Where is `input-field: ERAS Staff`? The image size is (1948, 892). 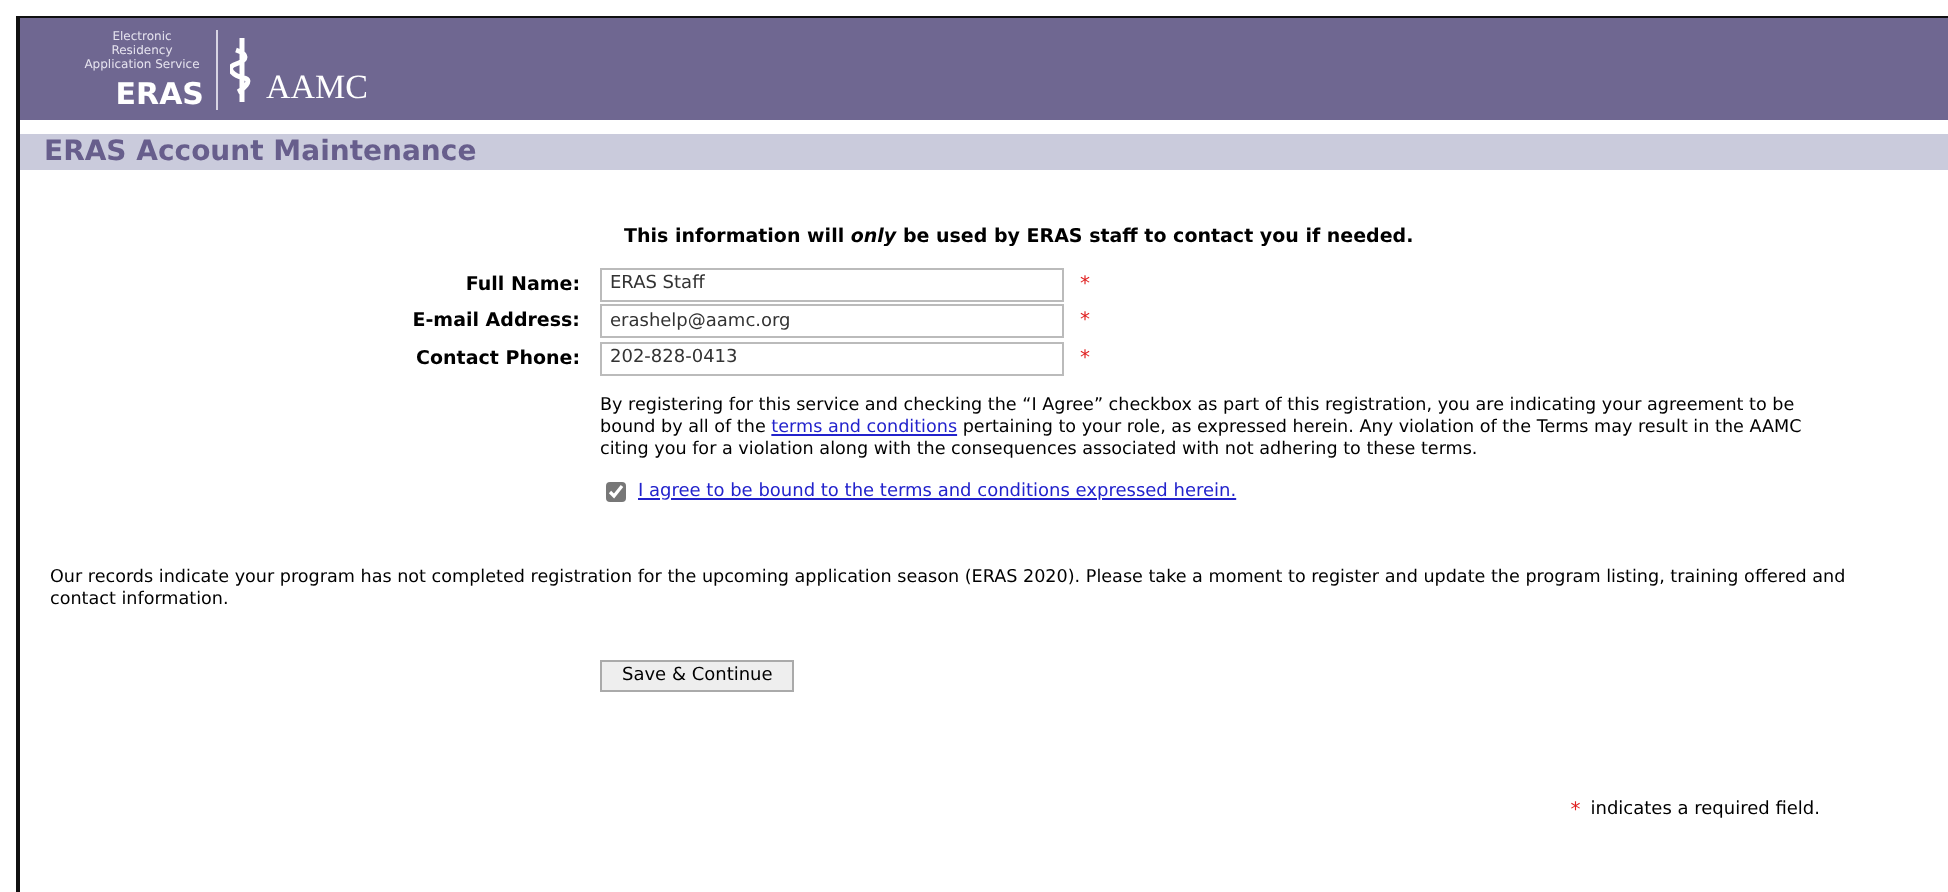
input-field: ERAS Staff is located at coordinates (832, 284).